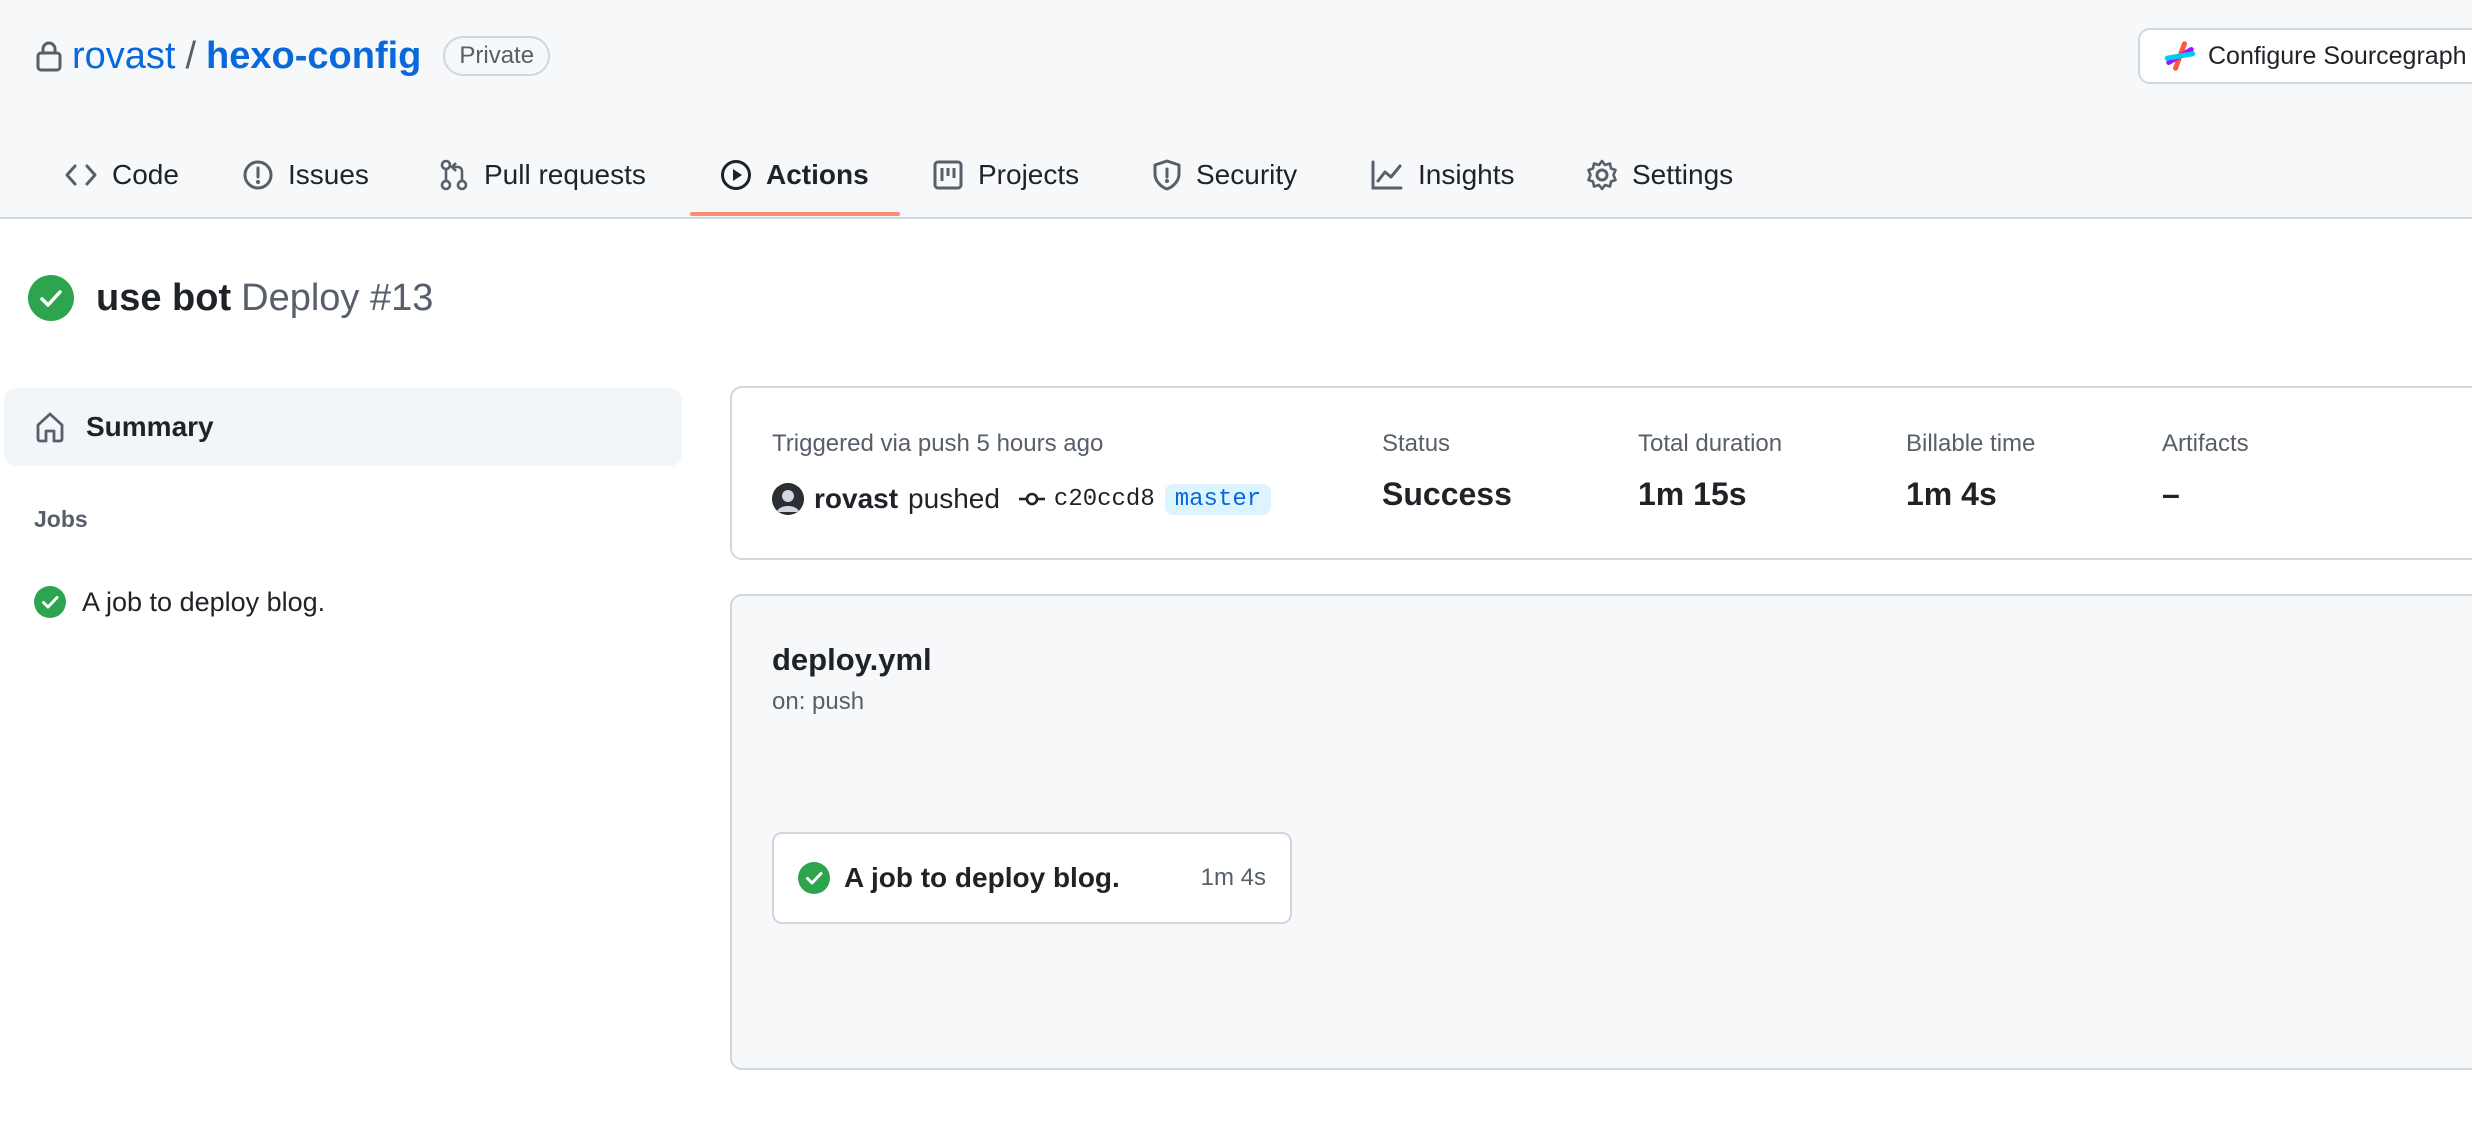 This screenshot has width=2472, height=1130. I want to click on workflow-run-label: Deploy #13, so click(337, 297).